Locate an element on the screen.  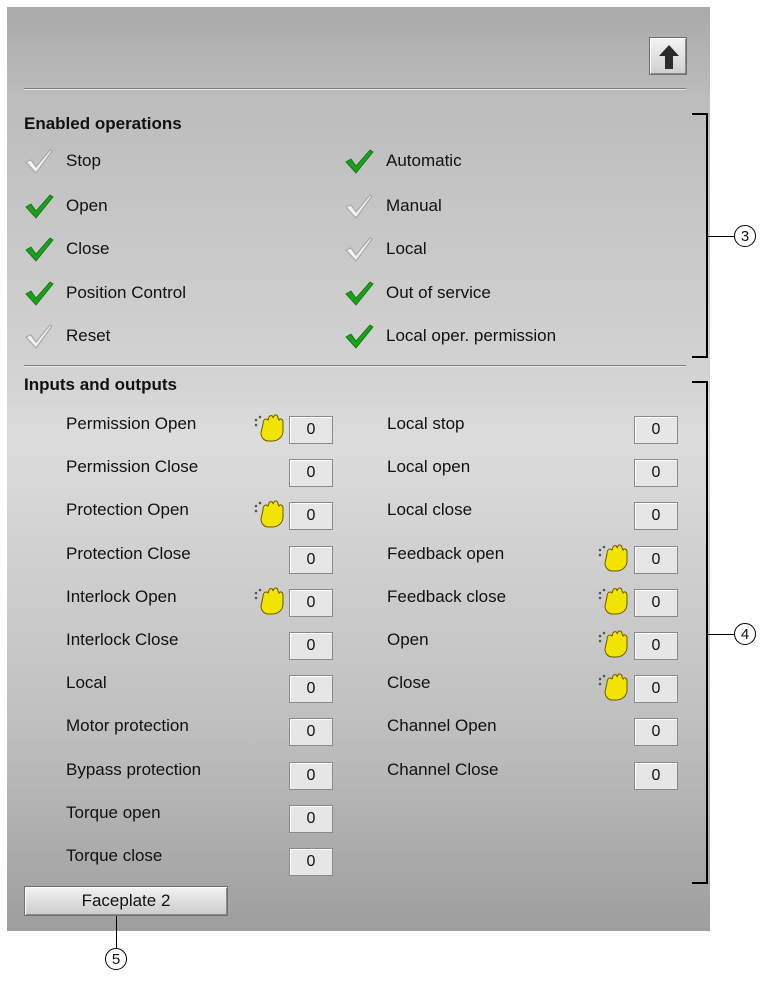
io-value-right-6: 0 is located at coordinates (656, 689).